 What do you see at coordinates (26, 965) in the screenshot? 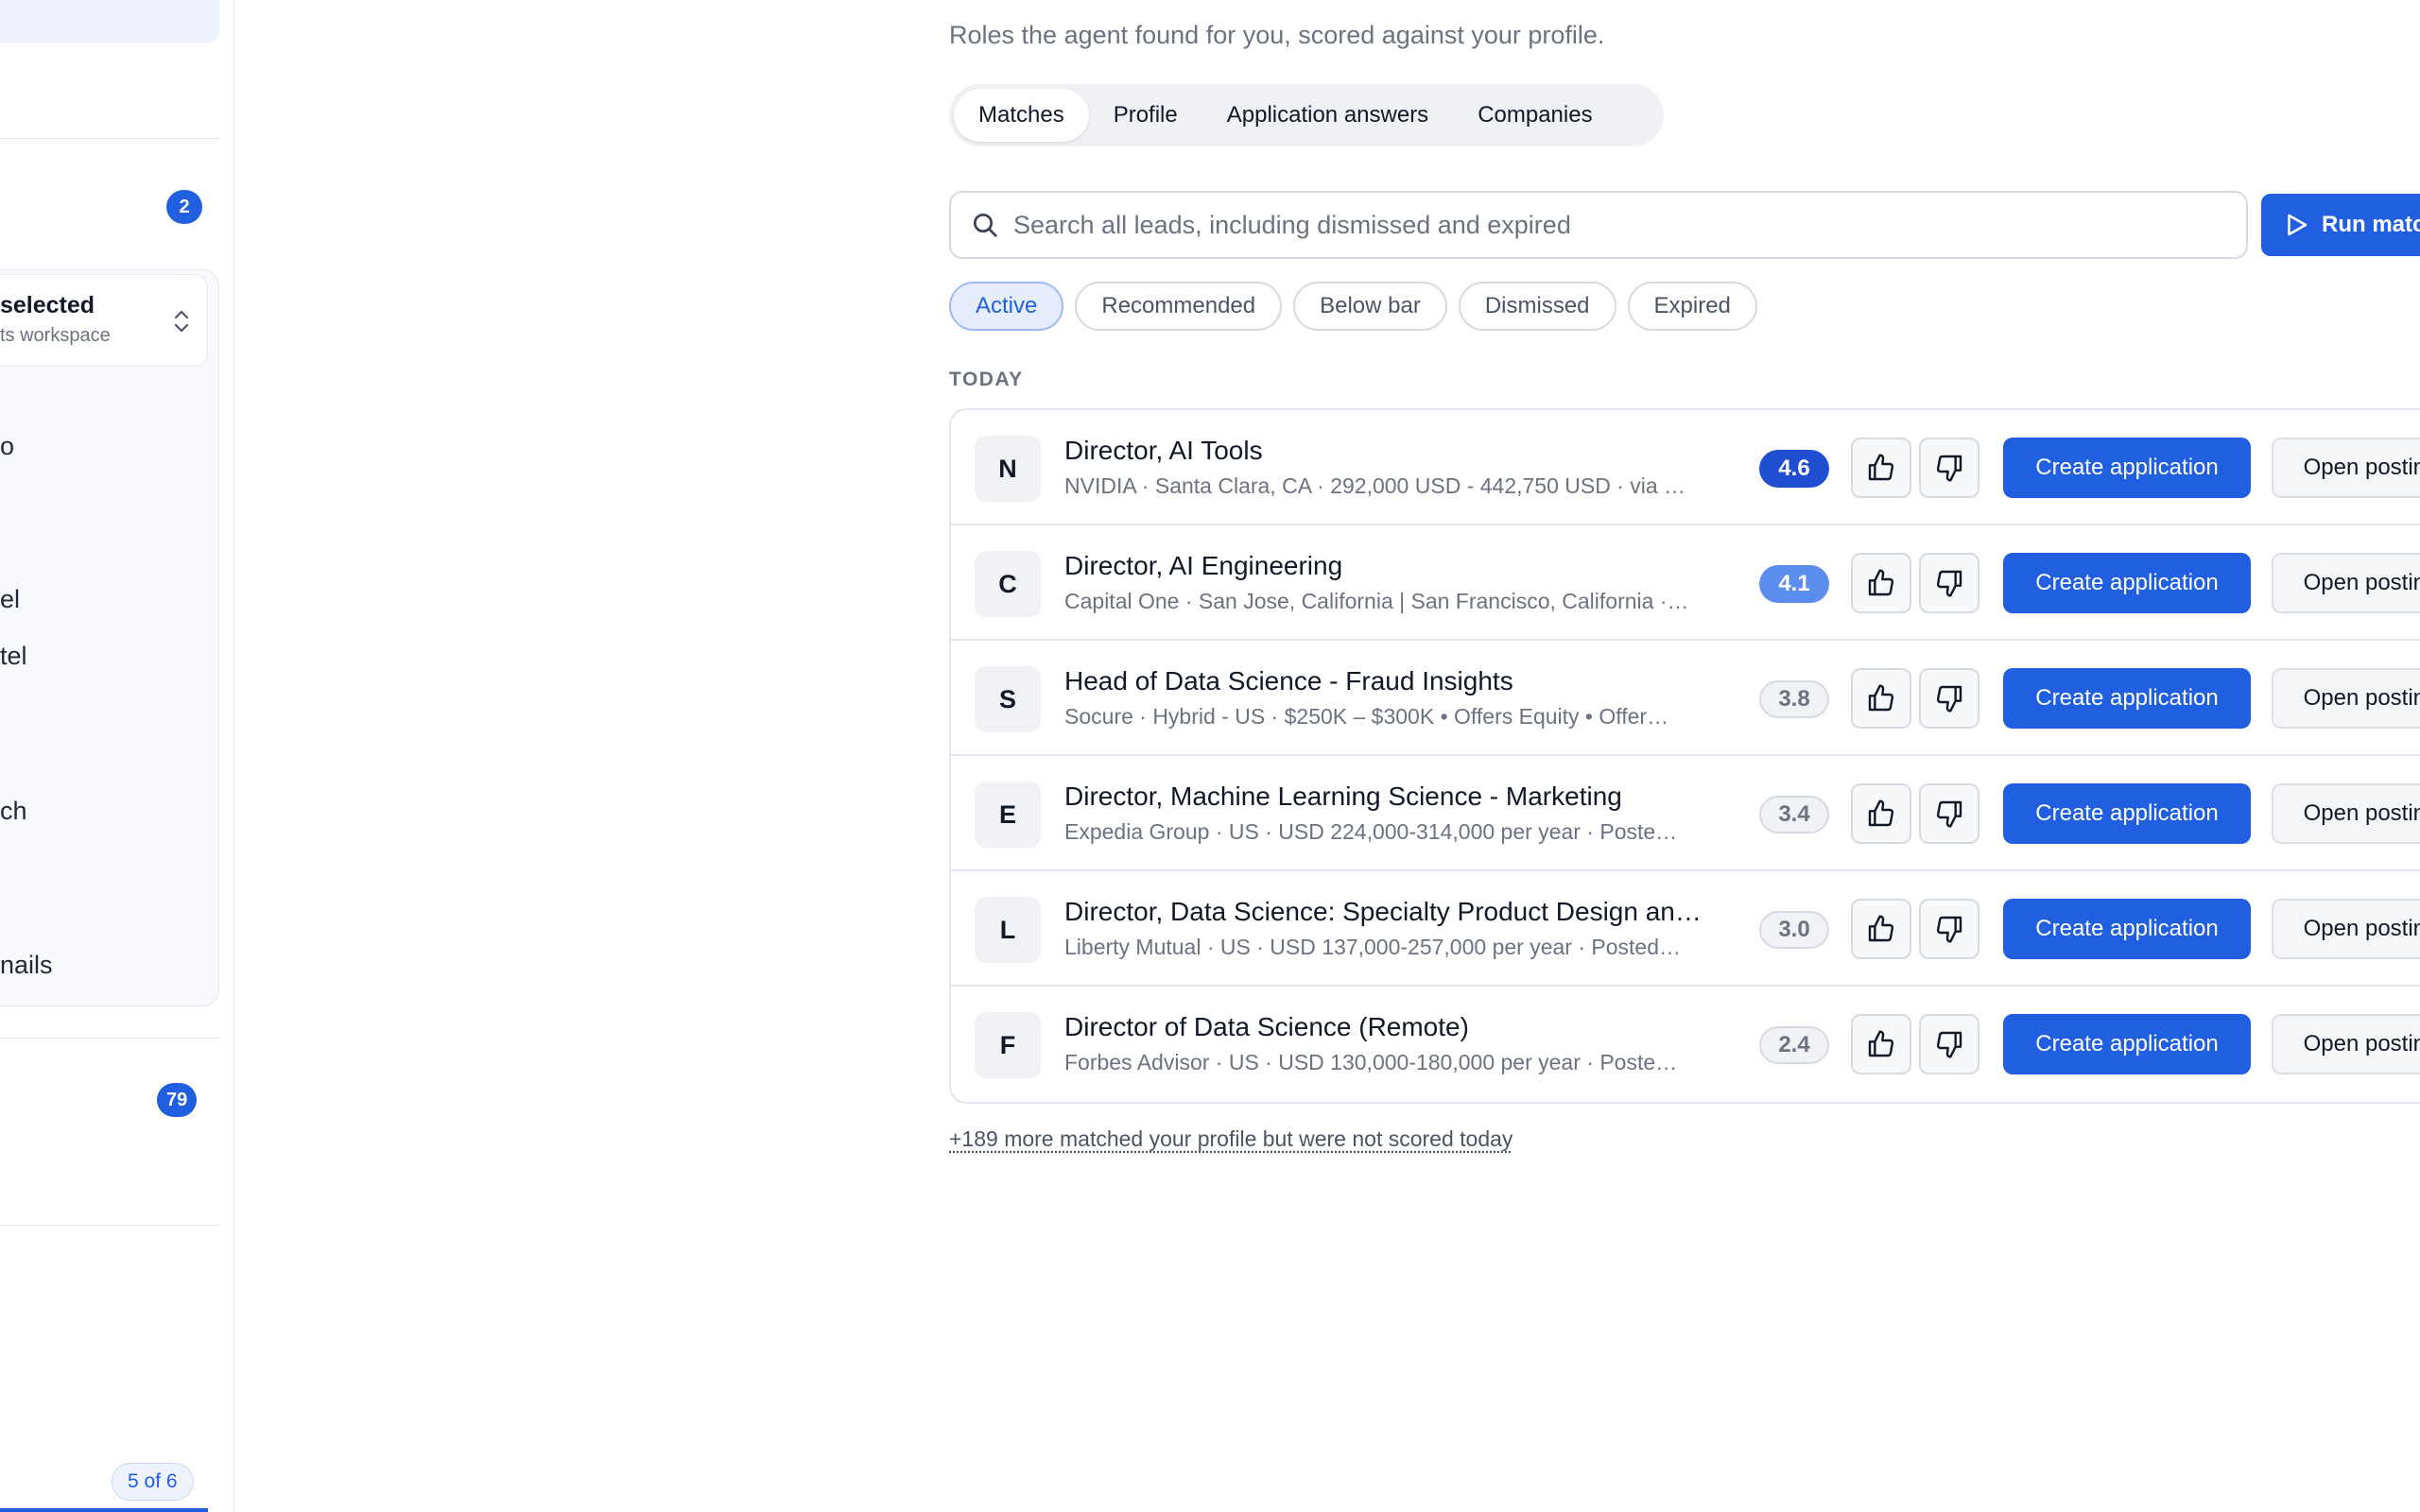
I see `sidebar-item: nails` at bounding box center [26, 965].